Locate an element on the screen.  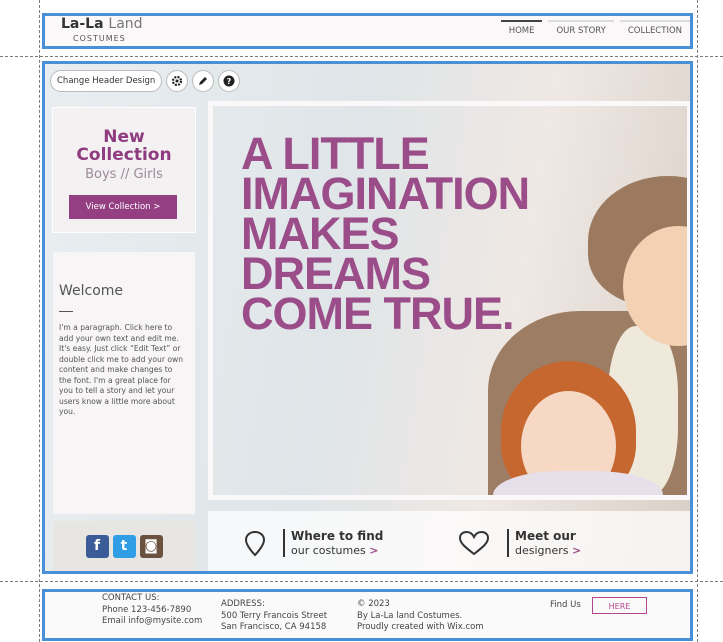
hero-photo-child2-body is located at coordinates (578, 483).